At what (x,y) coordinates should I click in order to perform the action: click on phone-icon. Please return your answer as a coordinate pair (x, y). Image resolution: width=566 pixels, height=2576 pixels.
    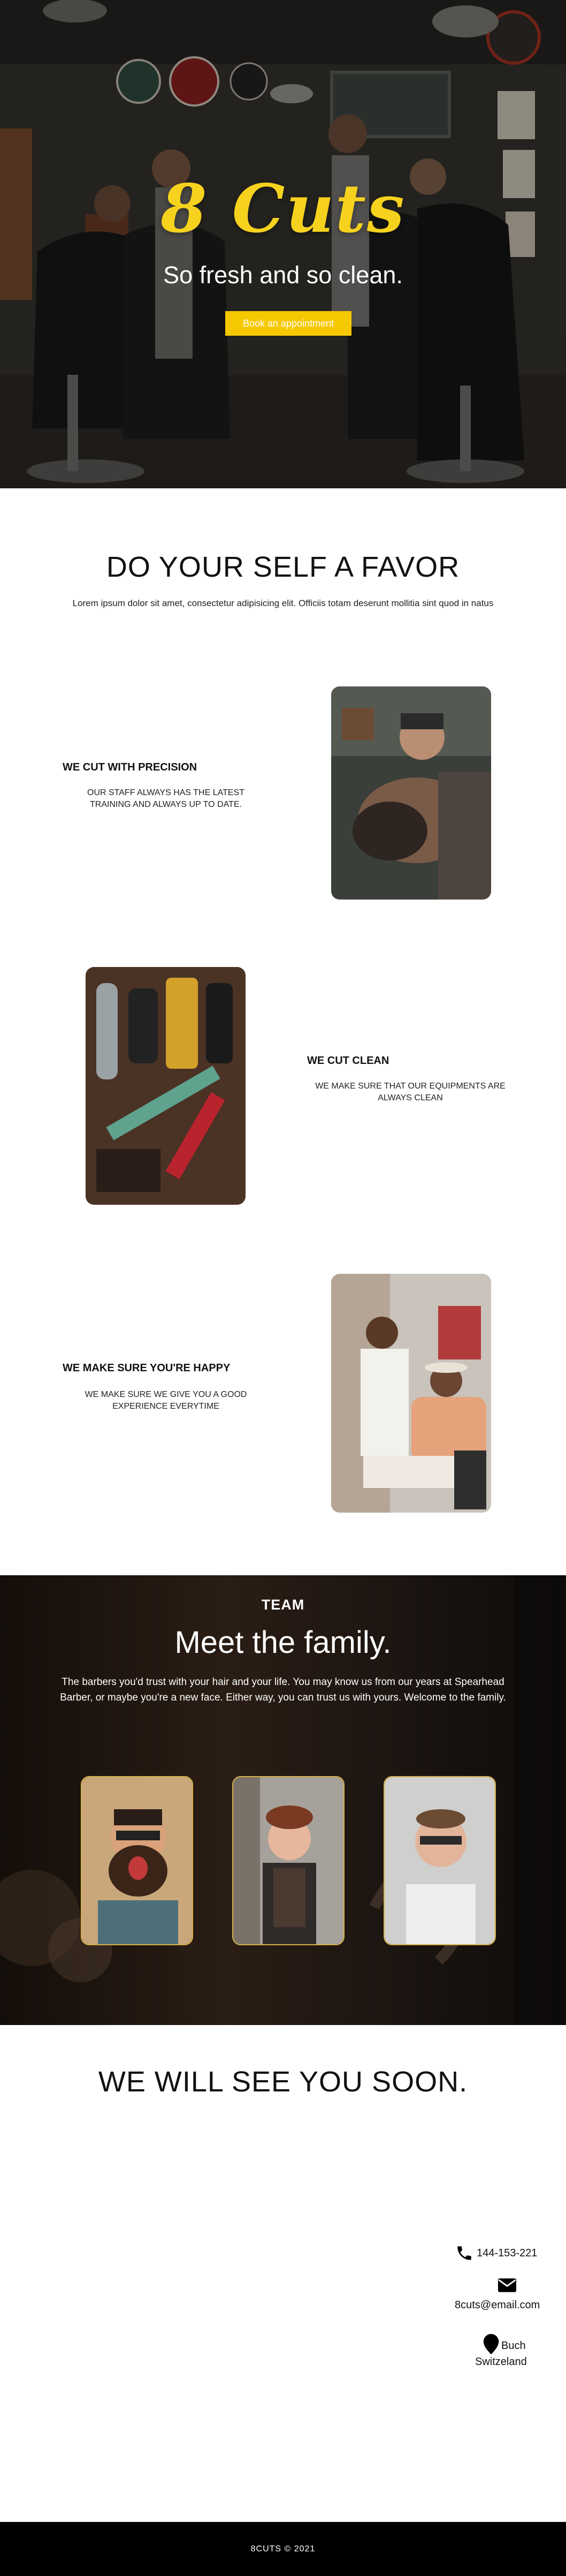
    Looking at the image, I should click on (464, 2253).